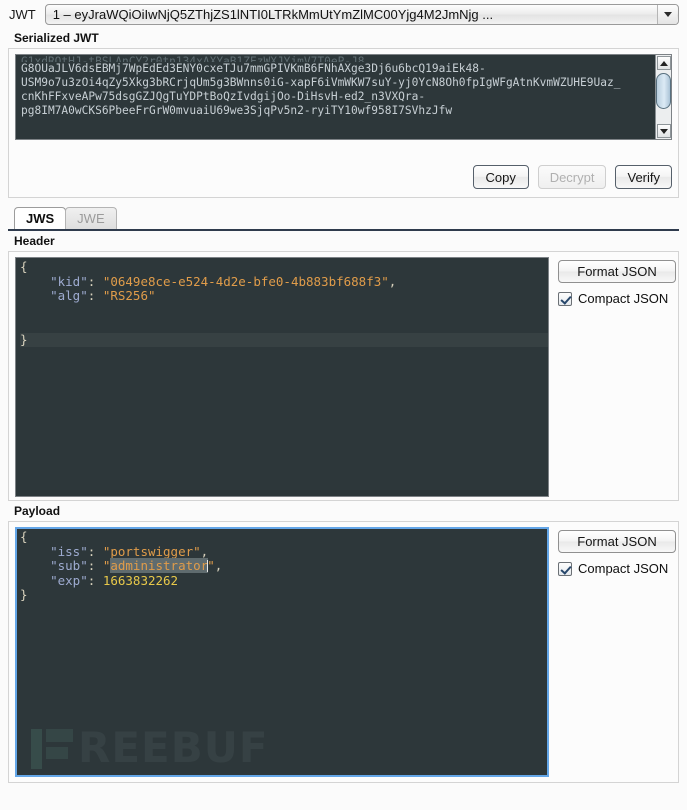 The image size is (687, 810). What do you see at coordinates (91, 218) in the screenshot?
I see `tab-jwe: JWE` at bounding box center [91, 218].